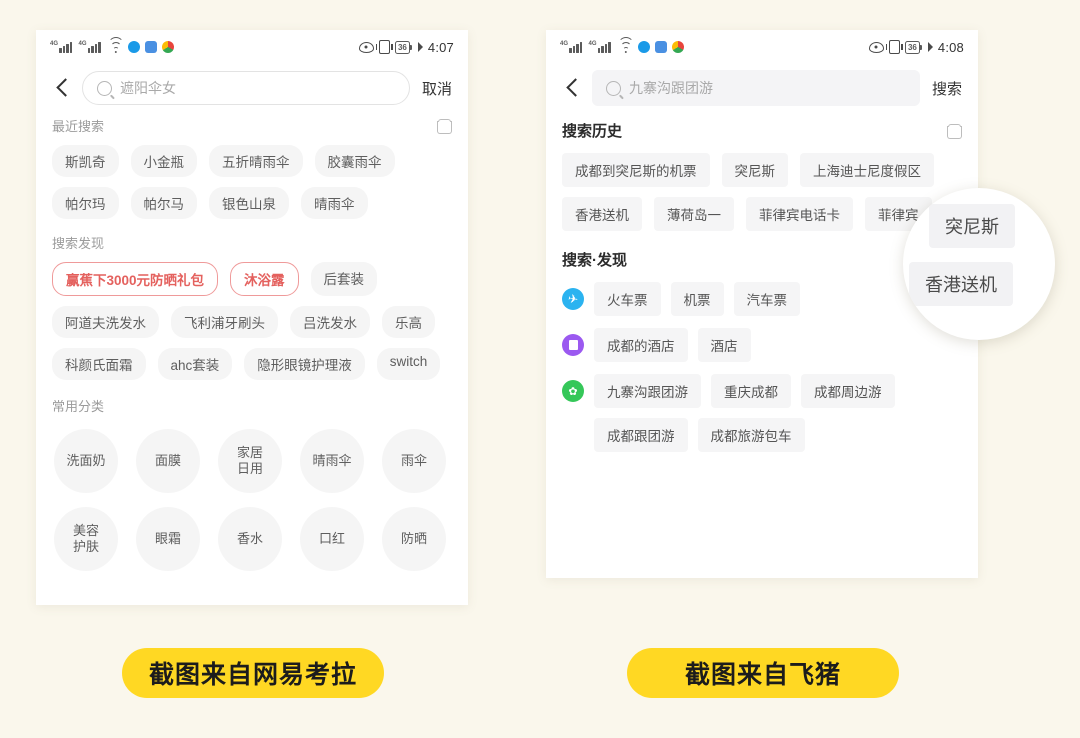 This screenshot has height=738, width=1080. I want to click on search-input: 九寨沟跟团游, so click(756, 88).